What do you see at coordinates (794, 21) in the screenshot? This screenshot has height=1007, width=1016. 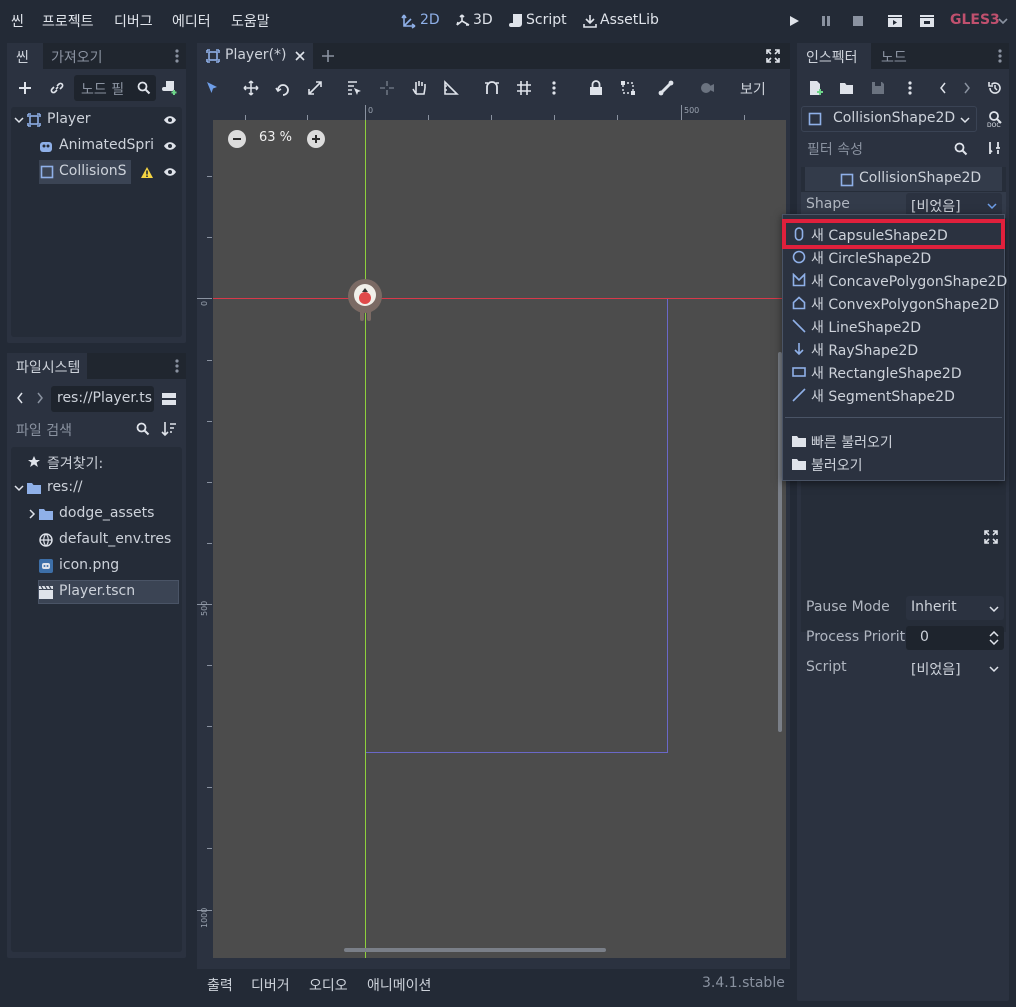 I see `play-icon` at bounding box center [794, 21].